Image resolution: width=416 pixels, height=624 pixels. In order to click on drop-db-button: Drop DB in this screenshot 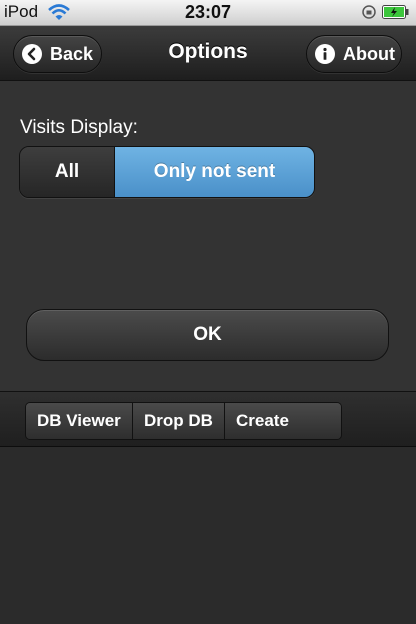, I will do `click(179, 421)`.